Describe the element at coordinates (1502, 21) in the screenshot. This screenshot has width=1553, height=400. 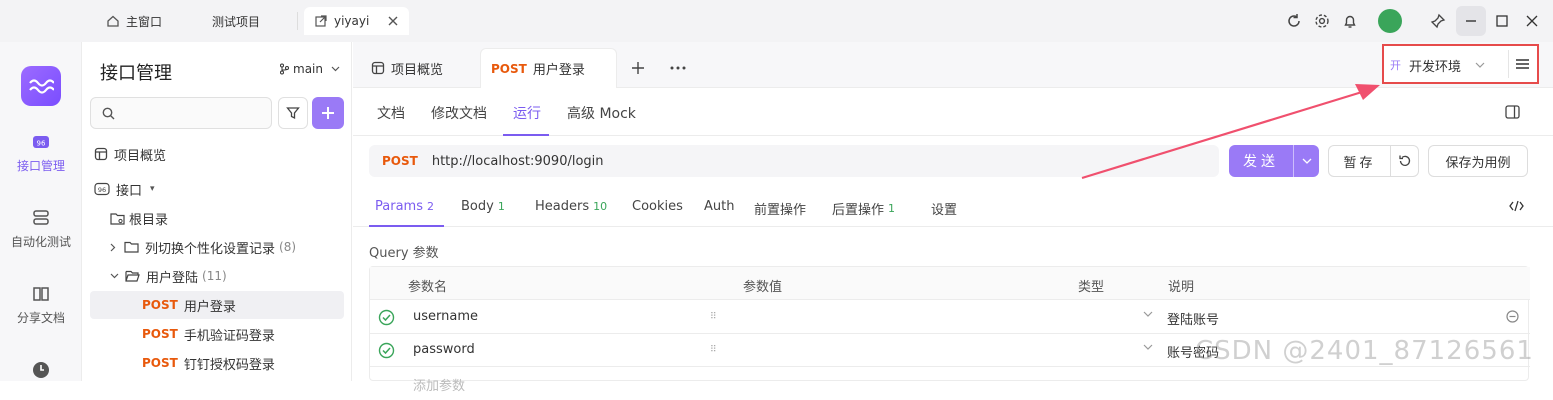
I see `maximize-button` at that location.